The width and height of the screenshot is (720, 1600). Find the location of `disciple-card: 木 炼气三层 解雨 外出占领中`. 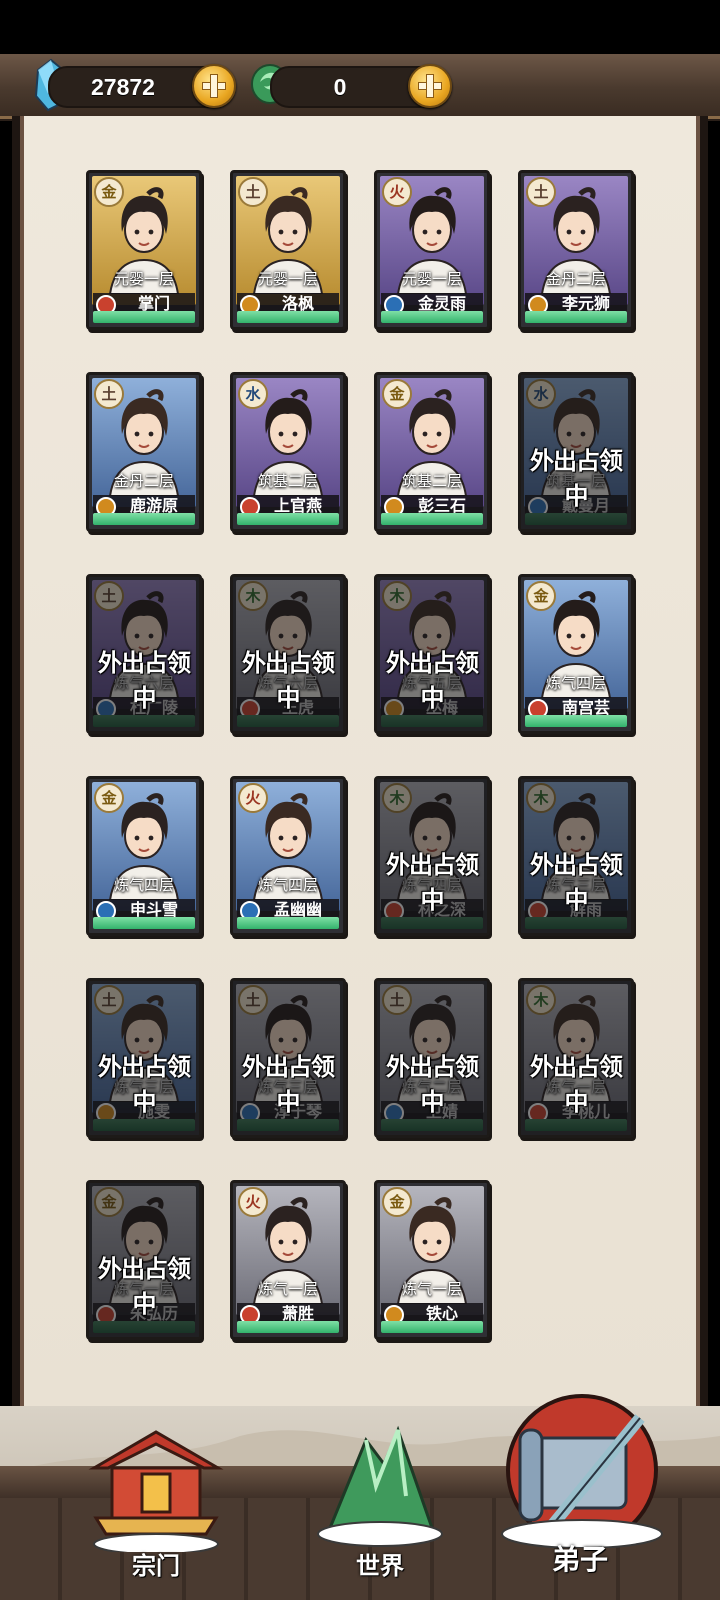

disciple-card: 木 炼气三层 解雨 外出占领中 is located at coordinates (576, 856).